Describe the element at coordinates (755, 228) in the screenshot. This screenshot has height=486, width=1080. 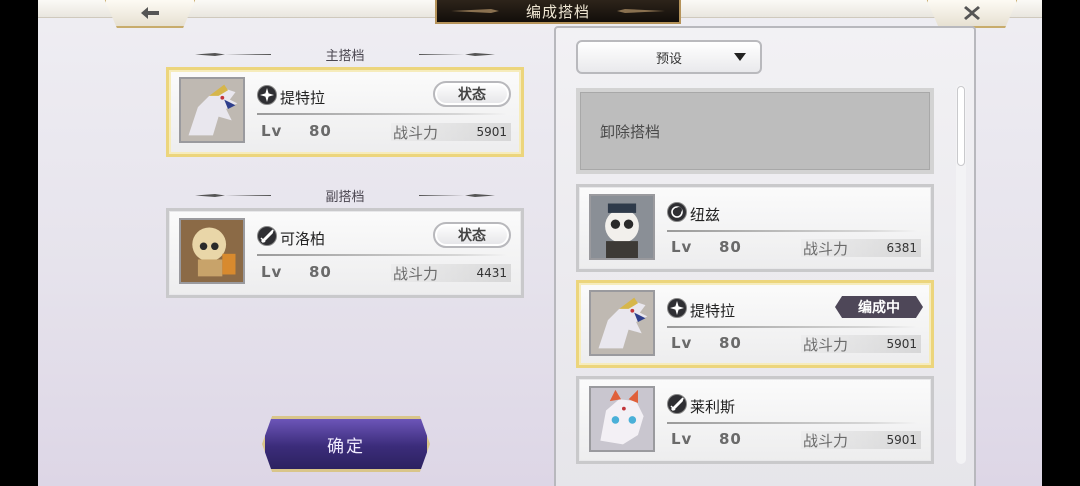
I see `list-item: 纽兹 Lv 80 战斗力 6381` at that location.